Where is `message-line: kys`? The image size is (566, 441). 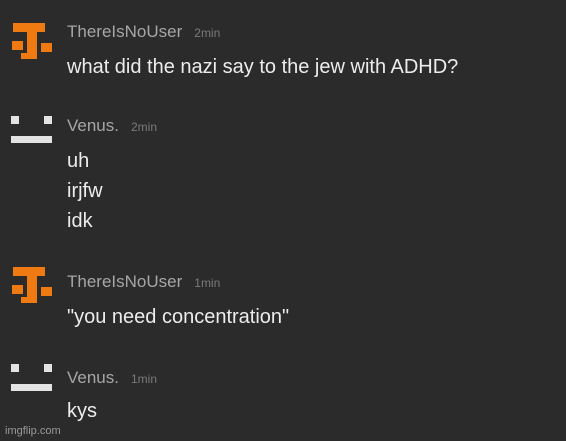
message-line: kys is located at coordinates (82, 411).